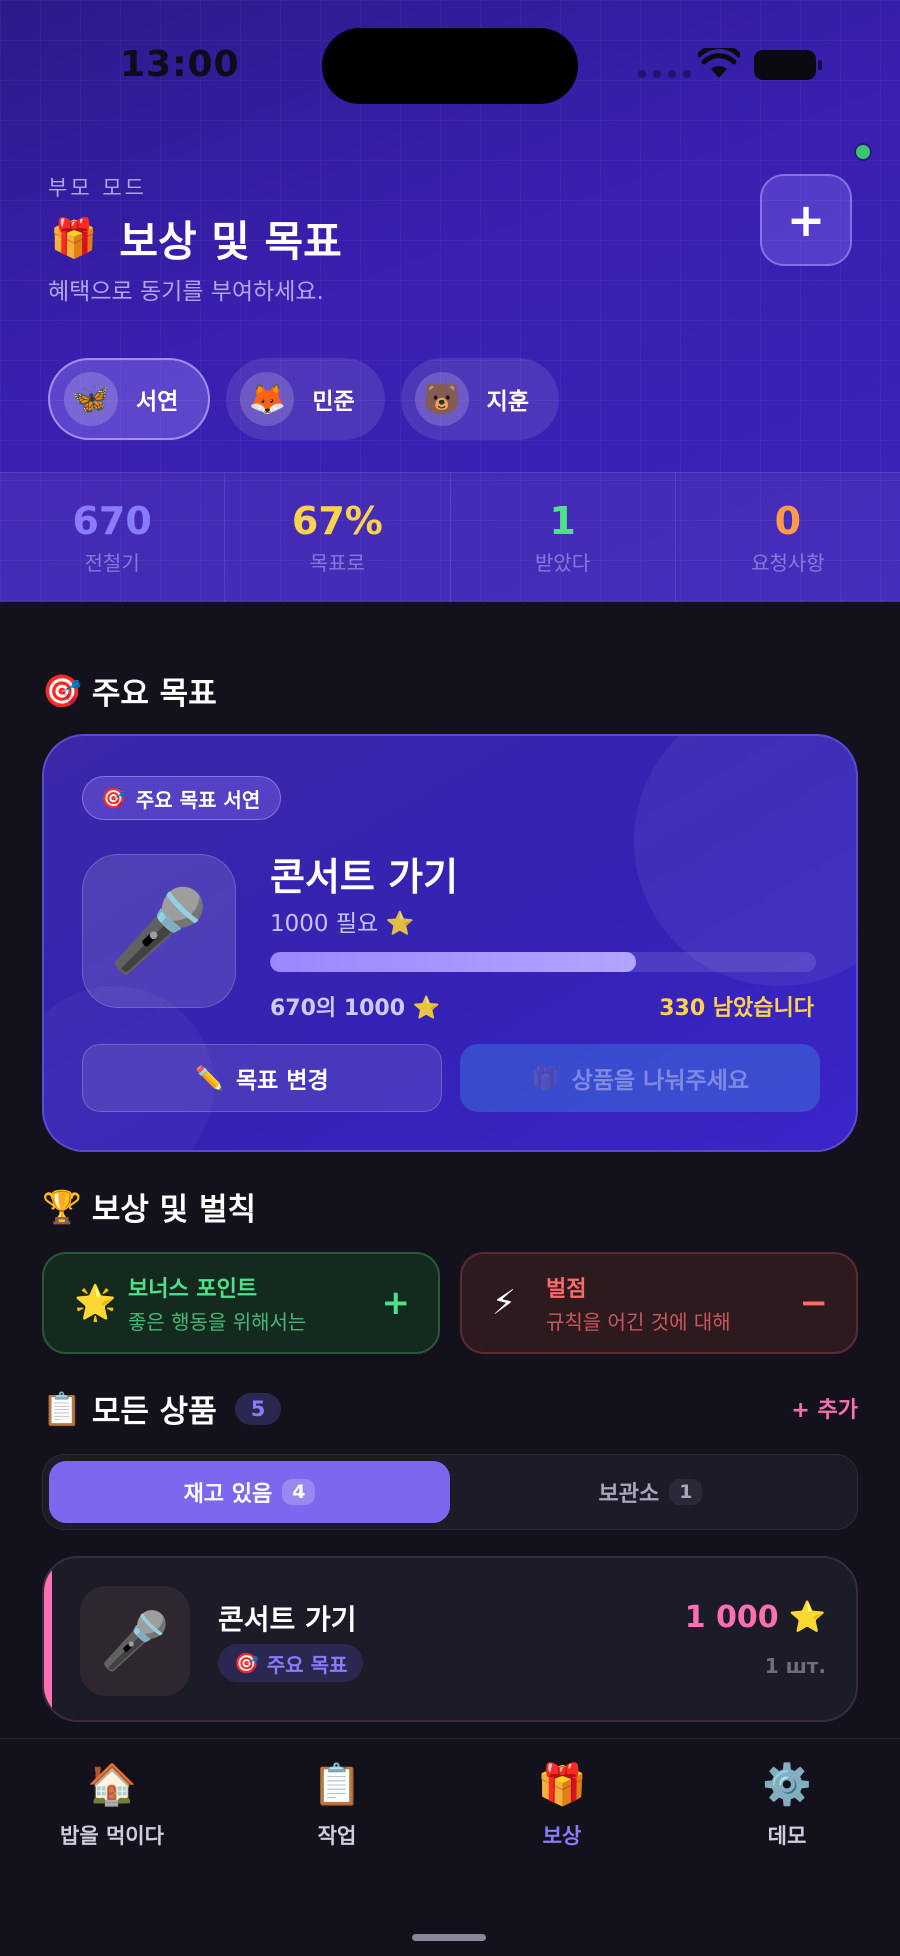  I want to click on child-name: 지훈, so click(507, 402).